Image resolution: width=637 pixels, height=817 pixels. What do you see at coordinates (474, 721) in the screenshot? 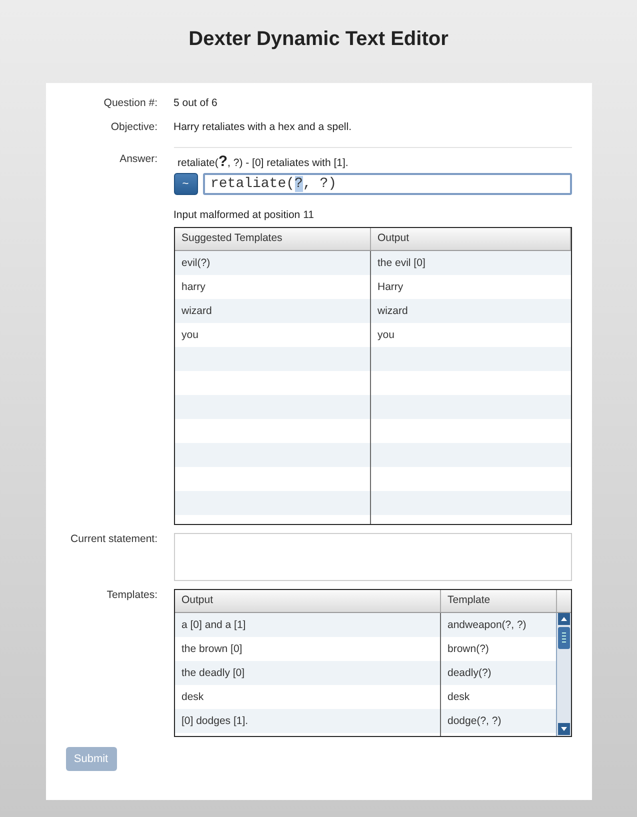
I see `table-cell-text: dodge(?, ?)` at bounding box center [474, 721].